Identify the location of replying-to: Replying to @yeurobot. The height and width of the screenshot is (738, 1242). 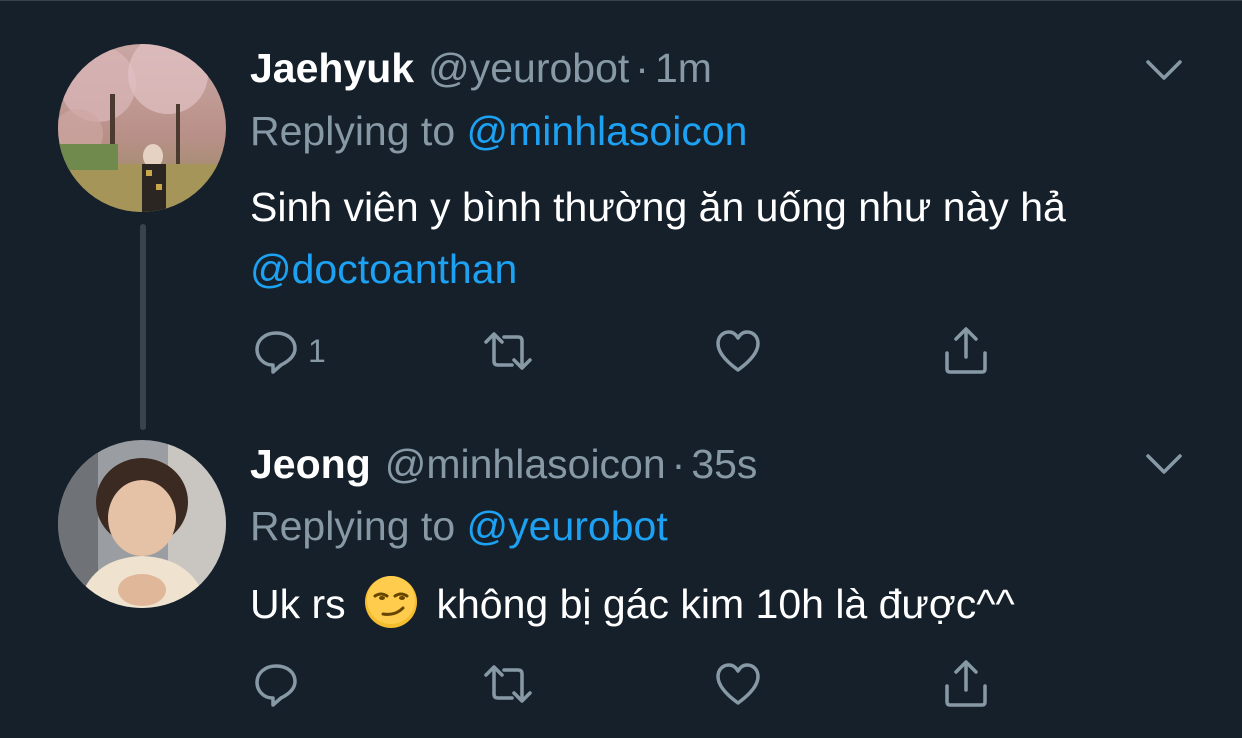
(459, 526).